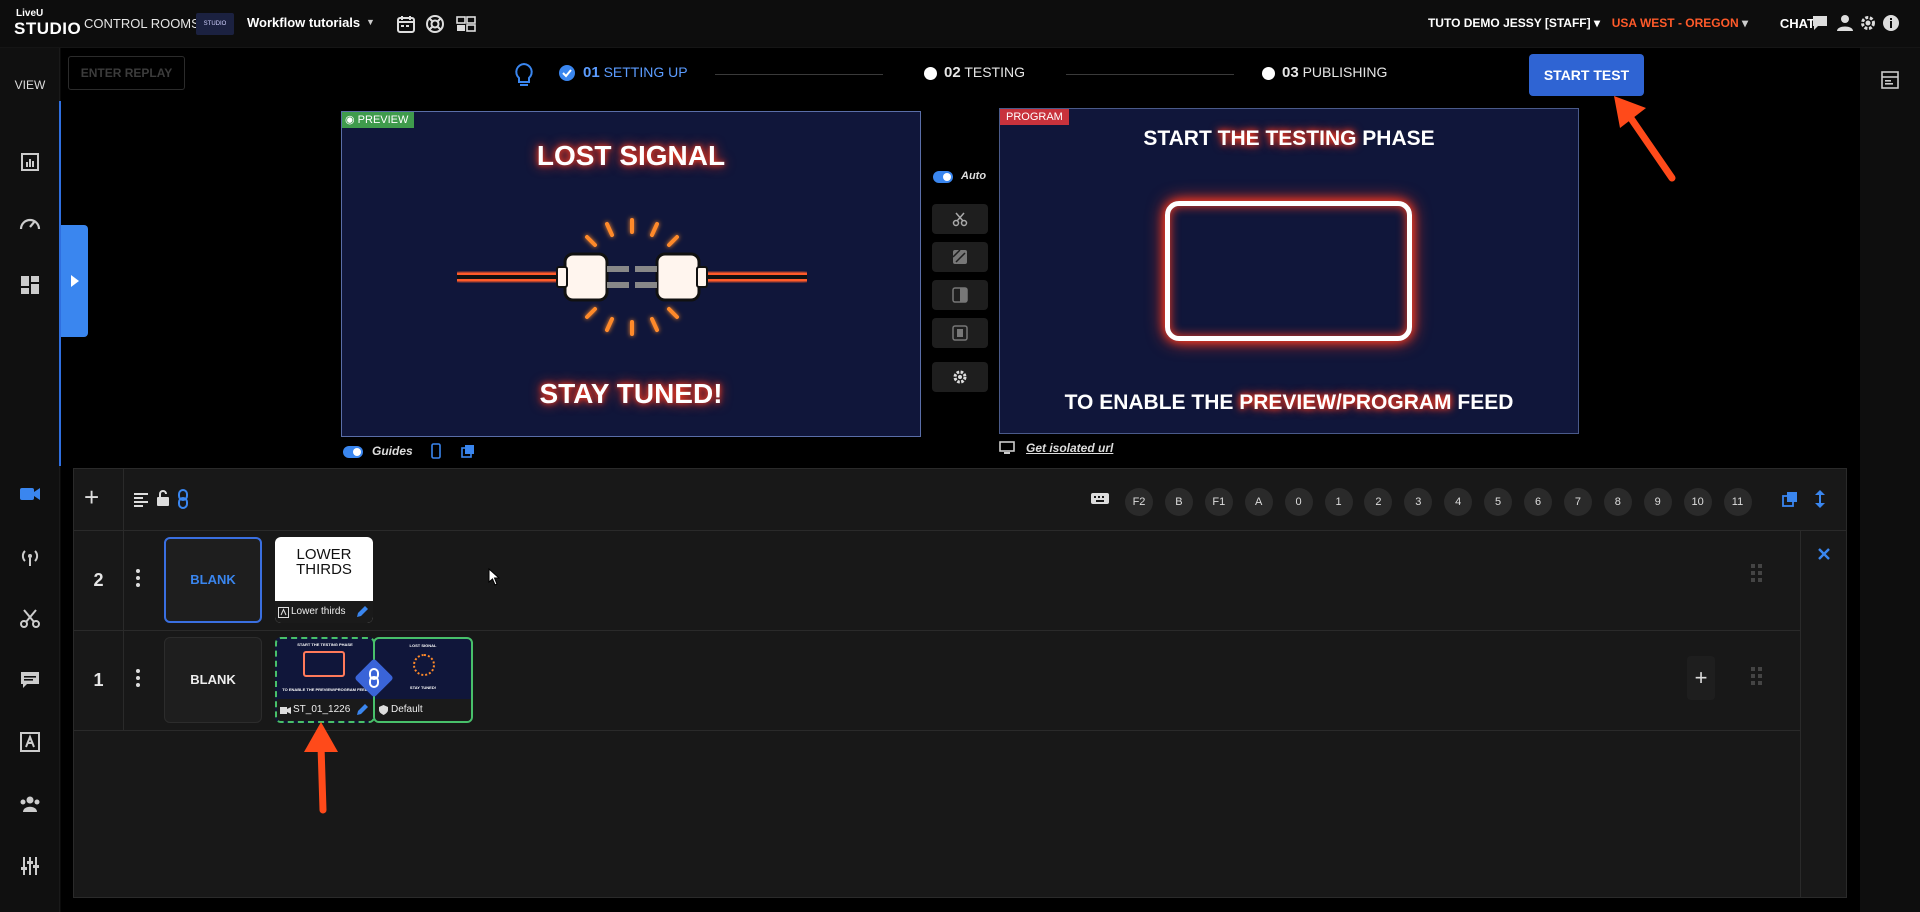  I want to click on step-dot, so click(1268, 73).